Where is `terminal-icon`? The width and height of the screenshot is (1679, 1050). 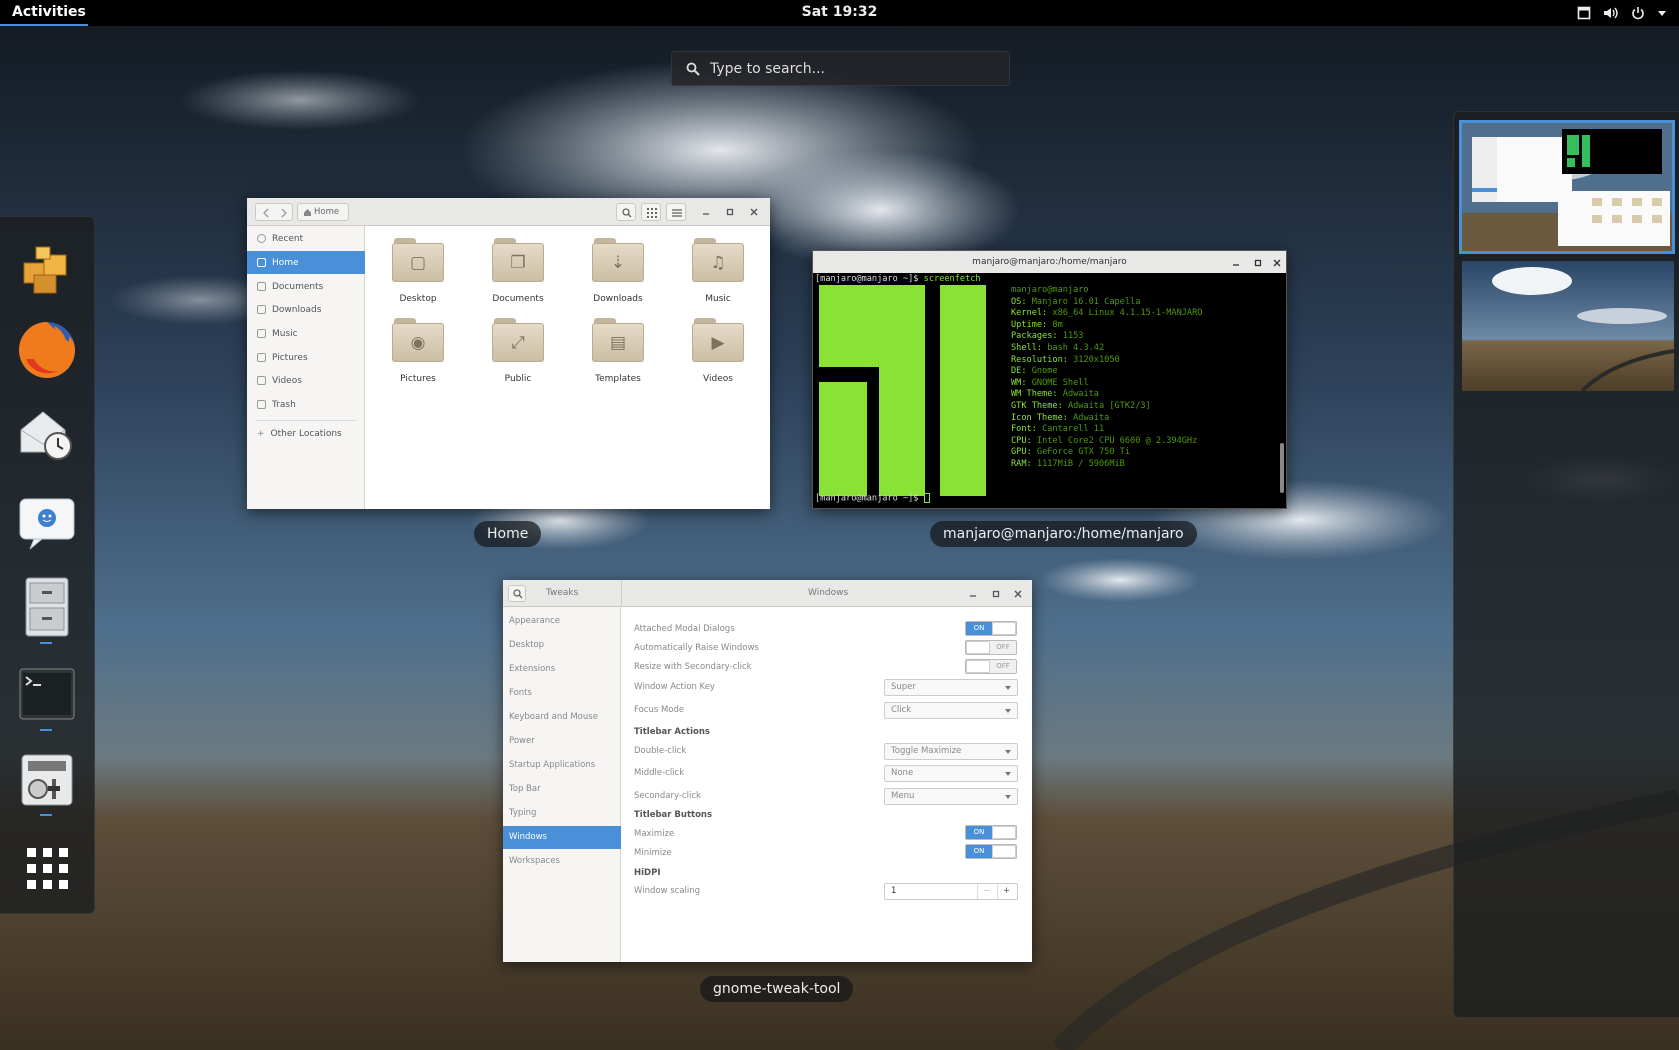 terminal-icon is located at coordinates (47, 694).